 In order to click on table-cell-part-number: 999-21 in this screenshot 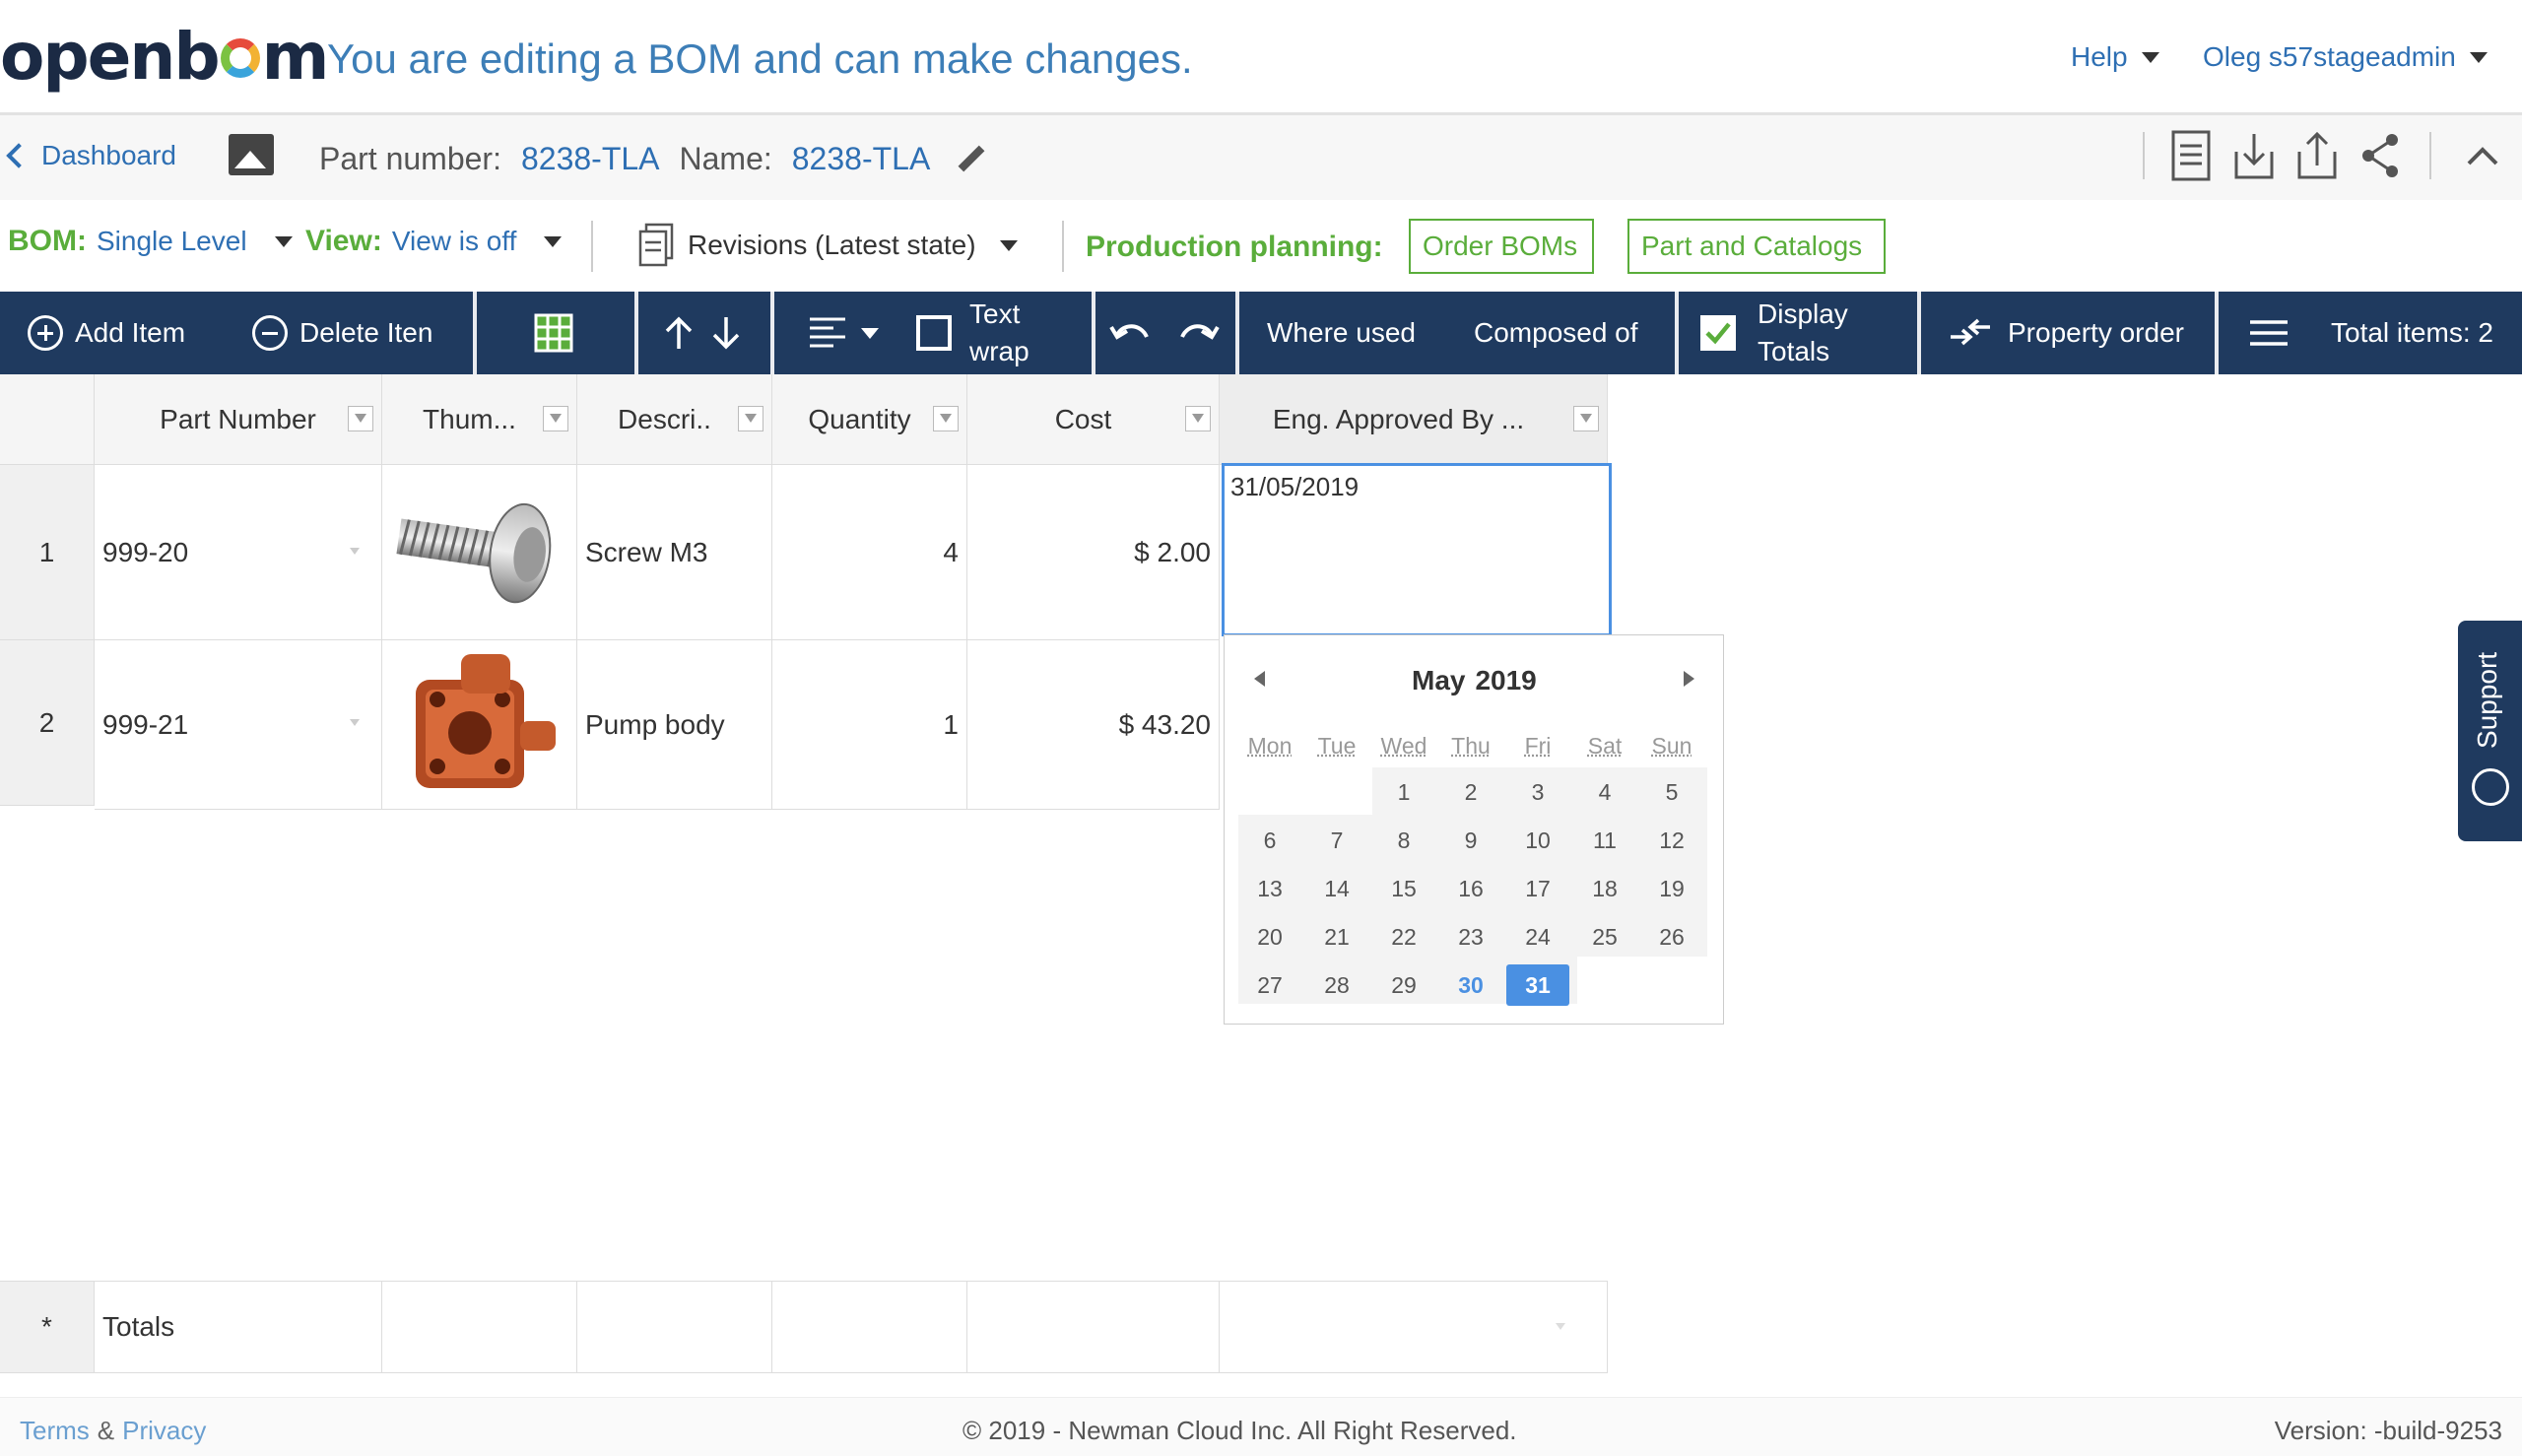, I will do `click(238, 725)`.